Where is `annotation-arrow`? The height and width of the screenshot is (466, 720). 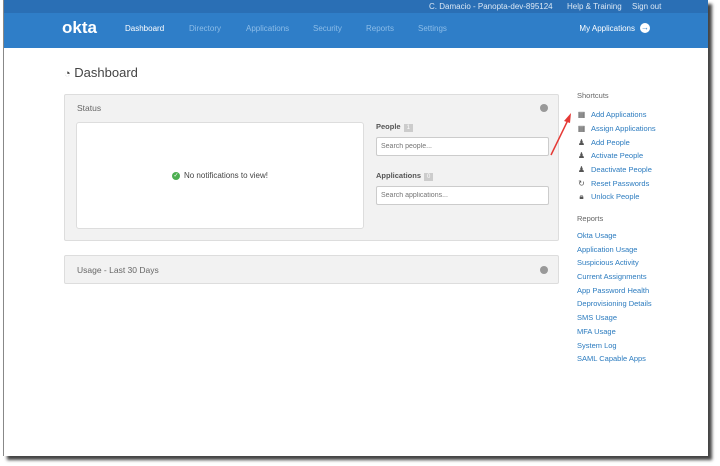 annotation-arrow is located at coordinates (560, 134).